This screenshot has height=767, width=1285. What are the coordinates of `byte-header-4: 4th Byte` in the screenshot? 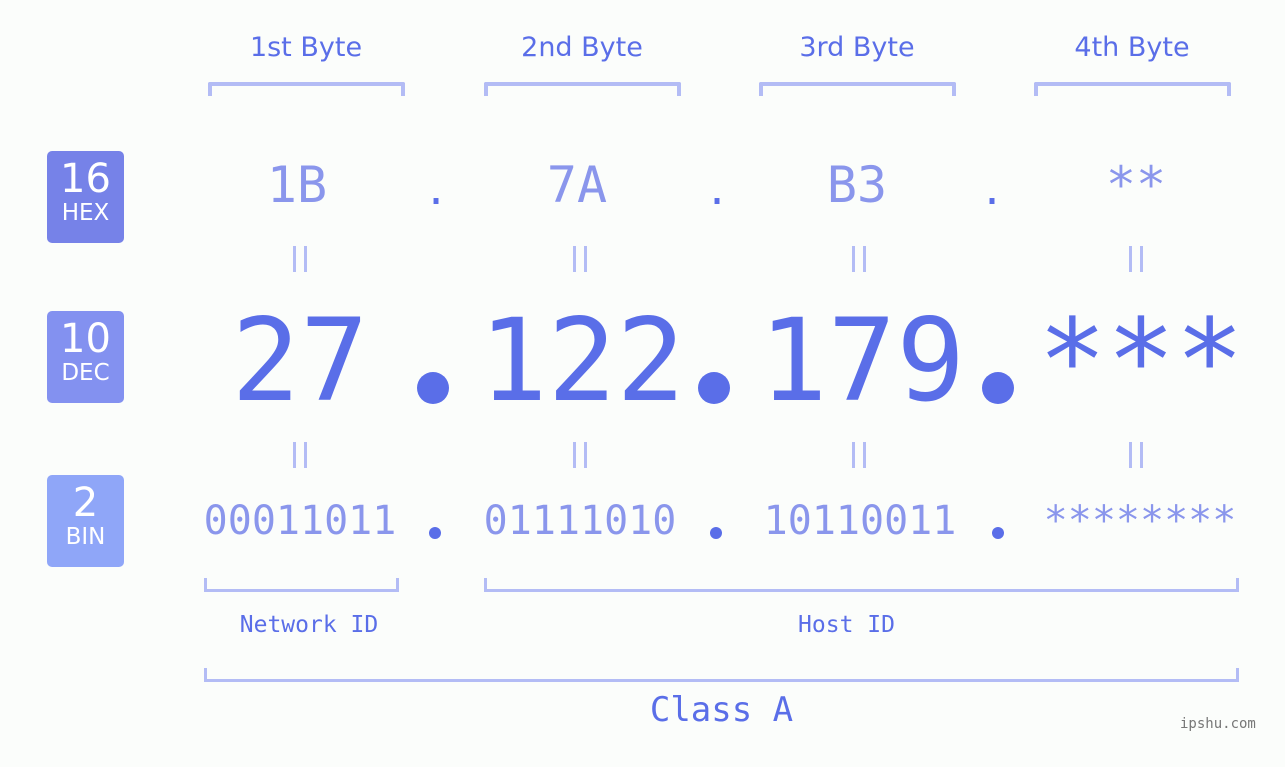 It's located at (1132, 47).